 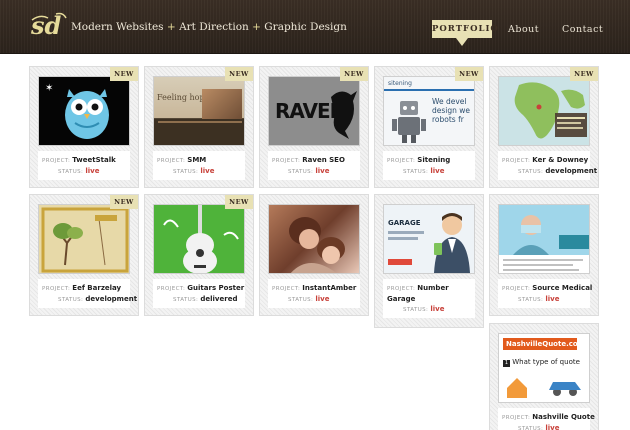 I want to click on project-name: Sitening, so click(x=433, y=160).